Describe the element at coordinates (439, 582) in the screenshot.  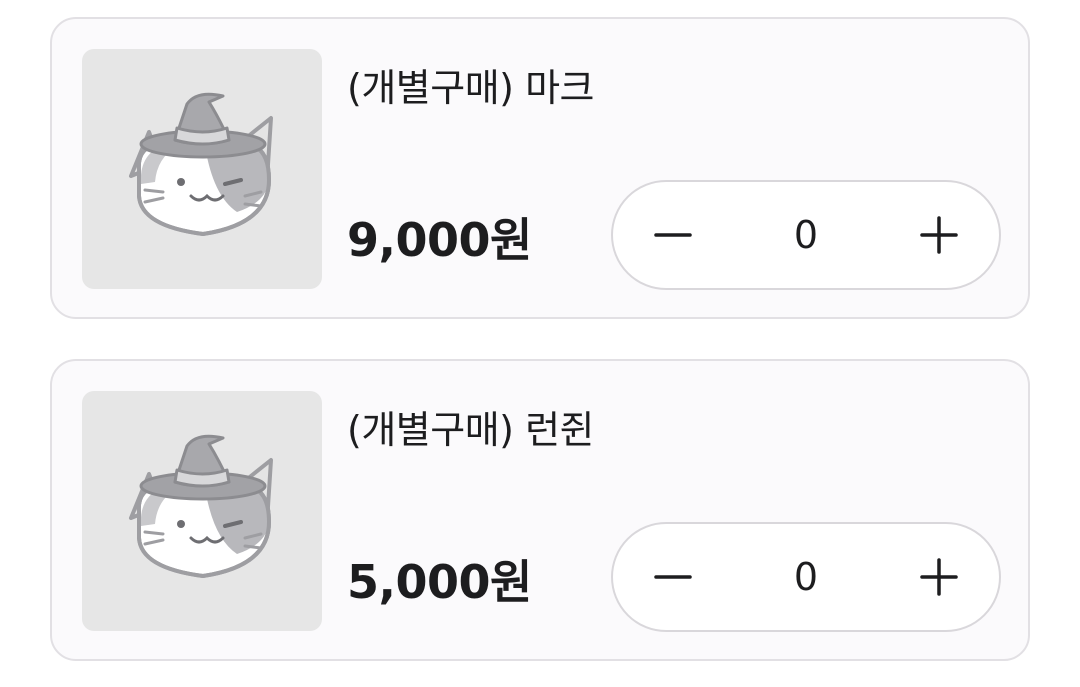
I see `product-price: 5,000원` at that location.